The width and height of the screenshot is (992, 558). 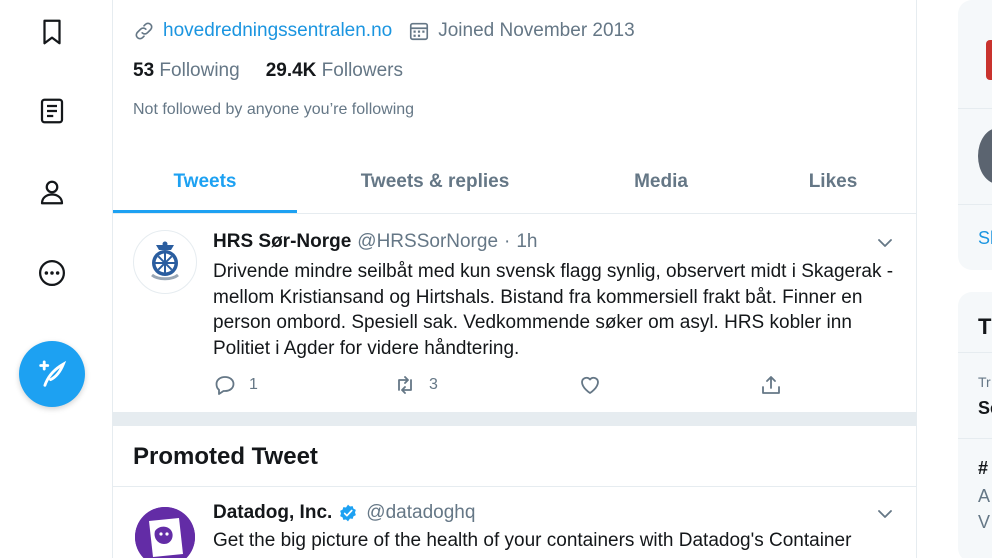 I want to click on trends-card: T Tr Se # A V, so click(x=975, y=425).